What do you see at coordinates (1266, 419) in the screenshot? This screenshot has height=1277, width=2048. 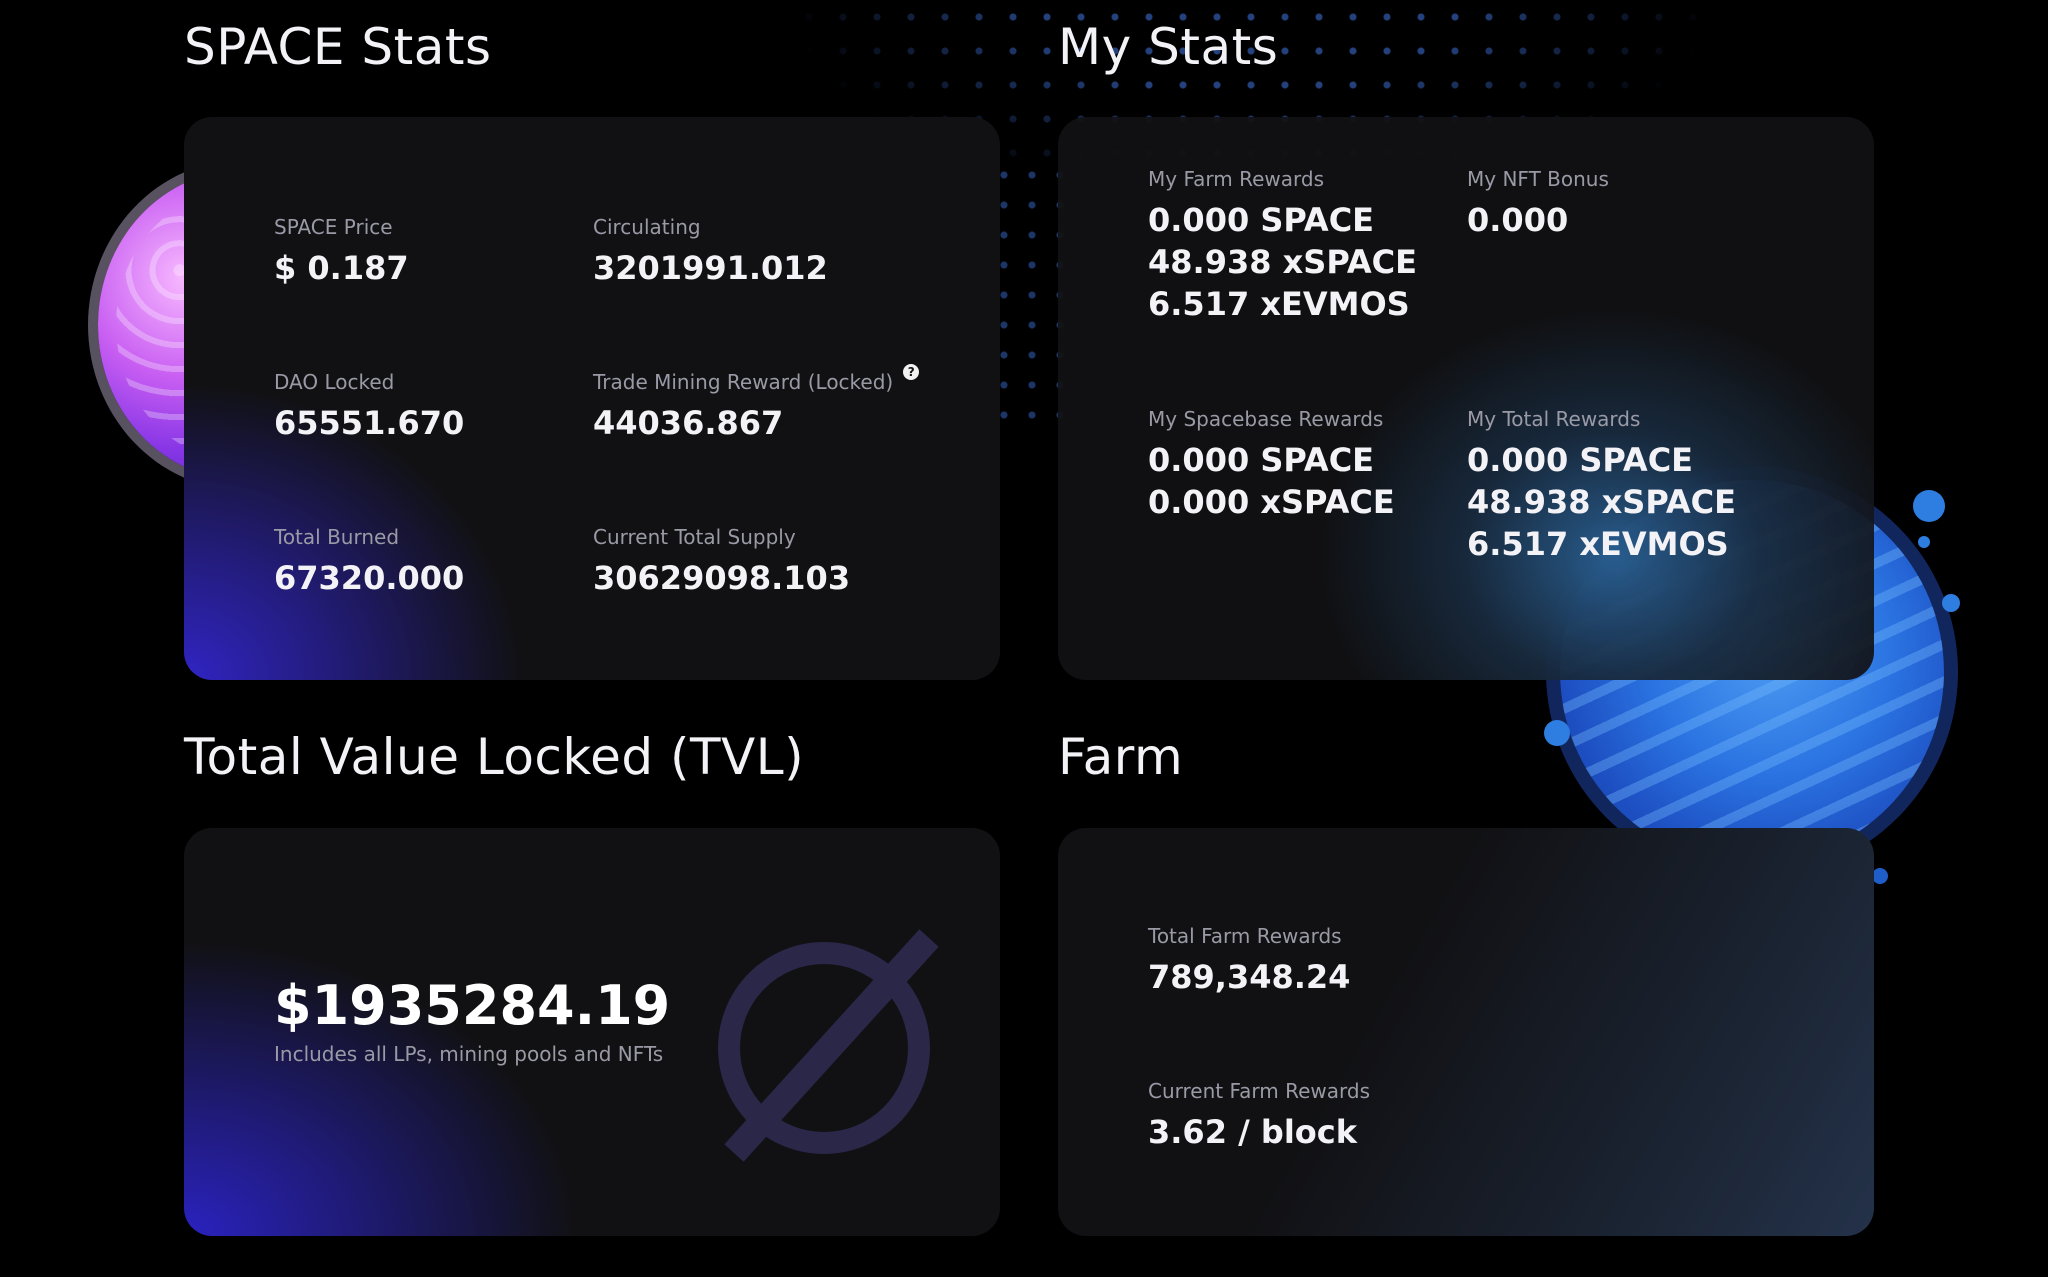 I see `stat-label: My Spacebase Rewards` at bounding box center [1266, 419].